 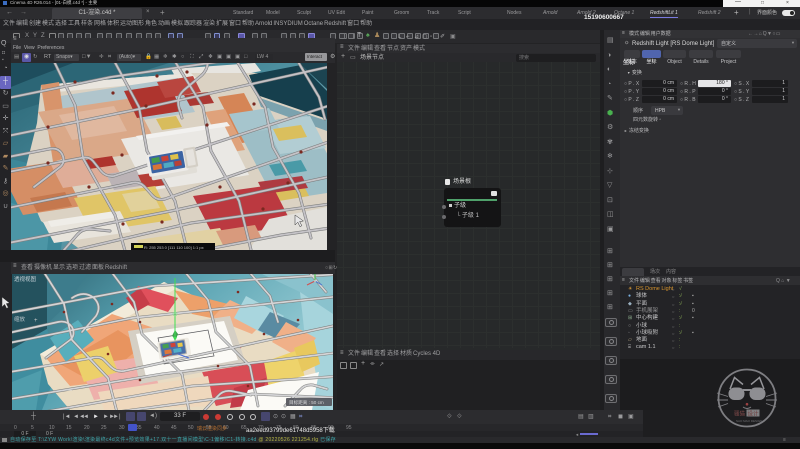 What do you see at coordinates (20, 319) in the screenshot?
I see `svg-text: 缩放` at bounding box center [20, 319].